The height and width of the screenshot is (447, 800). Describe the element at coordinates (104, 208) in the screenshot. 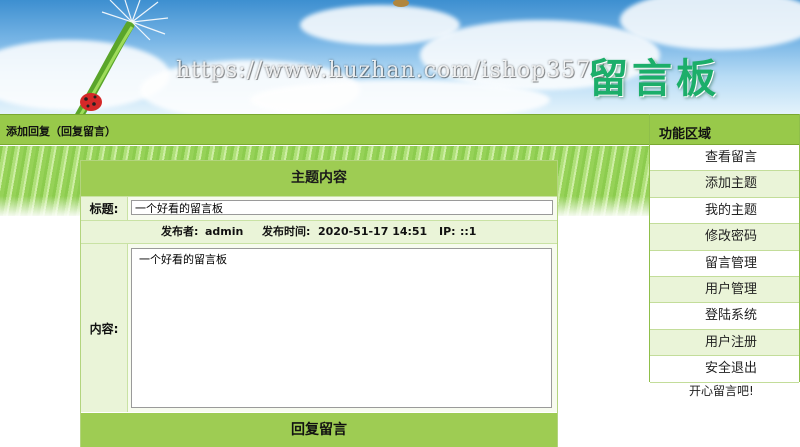

I see `title-label: 标题:` at that location.